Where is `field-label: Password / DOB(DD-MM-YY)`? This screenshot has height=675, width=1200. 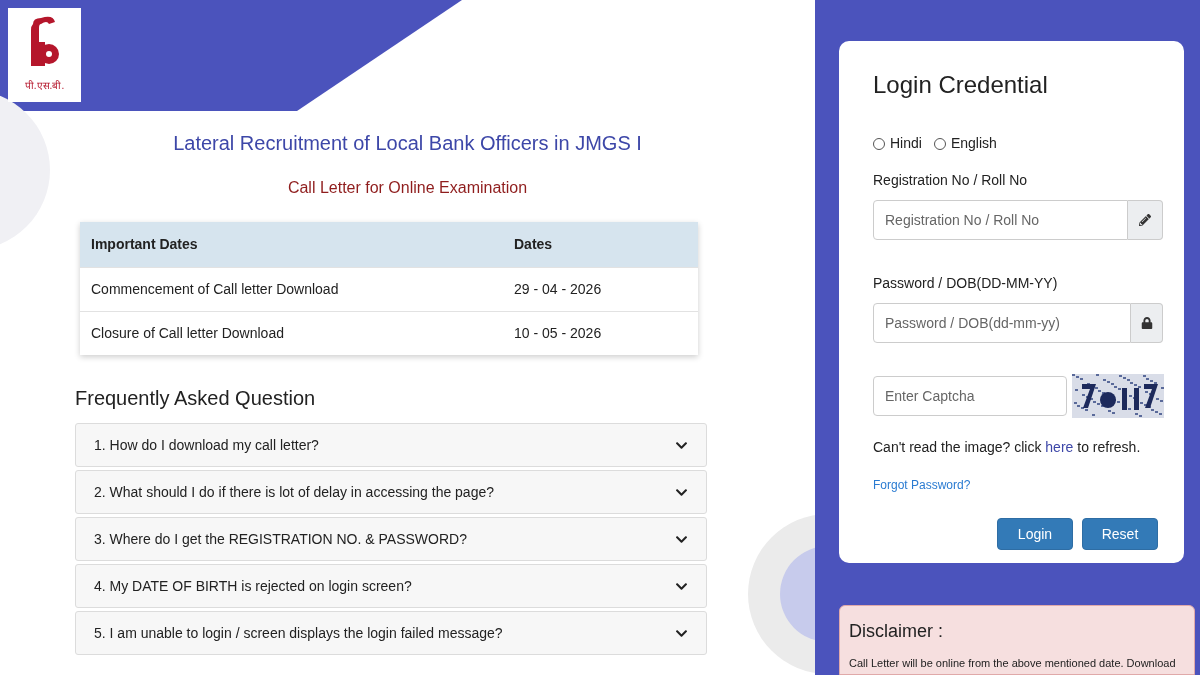 field-label: Password / DOB(DD-MM-YY) is located at coordinates (966, 283).